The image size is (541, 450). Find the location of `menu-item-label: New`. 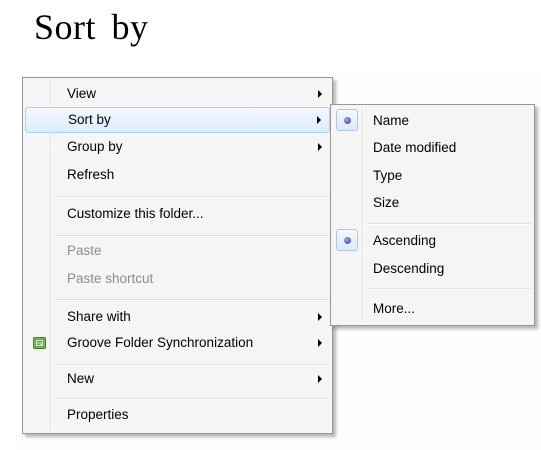

menu-item-label: New is located at coordinates (81, 378).